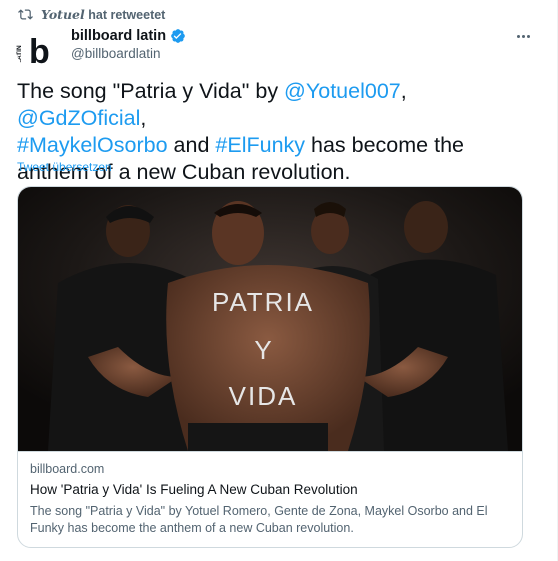 This screenshot has width=558, height=561. Describe the element at coordinates (342, 91) in the screenshot. I see `mention-yotuel007: @Yotuel007` at that location.